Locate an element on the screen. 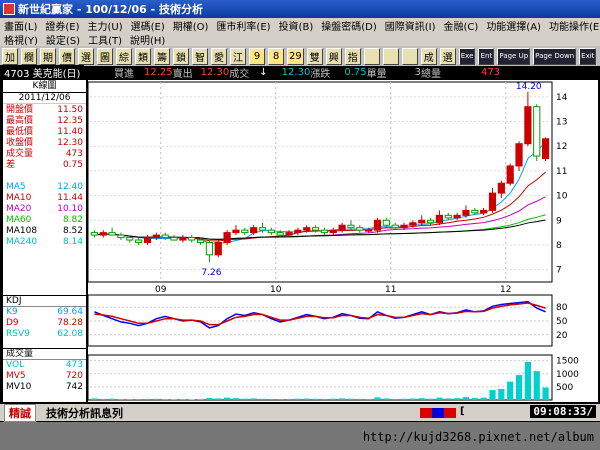 This screenshot has width=600, height=450. toolbar-button-28: Exit is located at coordinates (588, 56).